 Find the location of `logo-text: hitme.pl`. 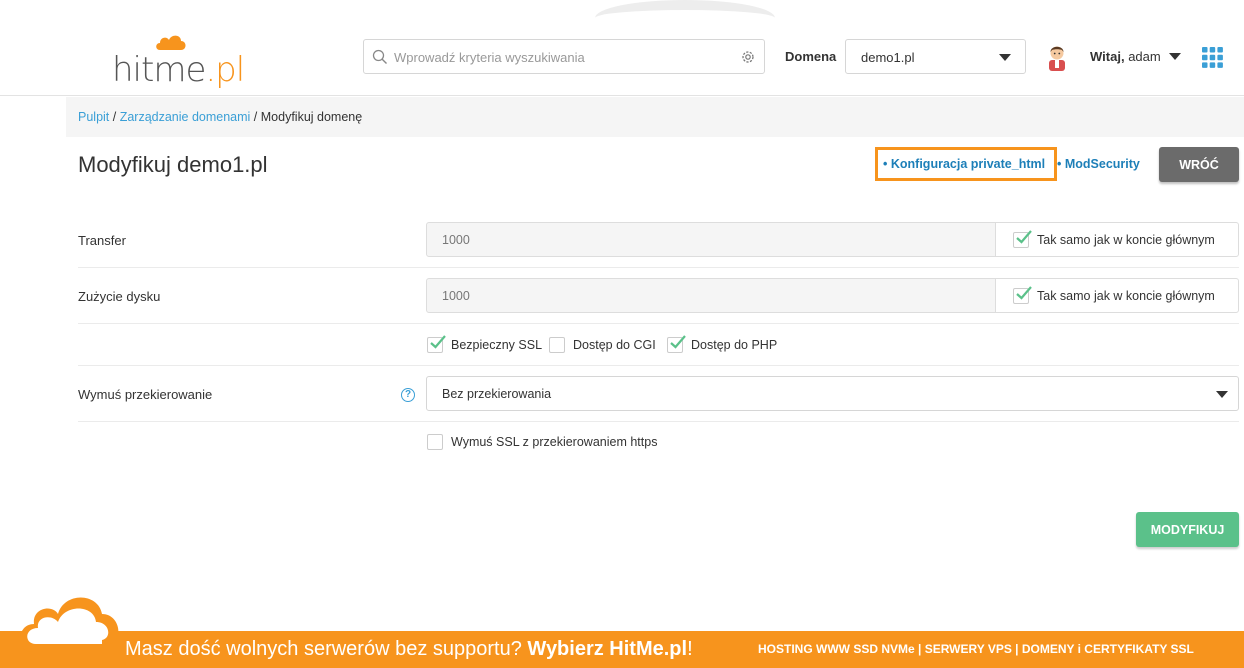

logo-text: hitme.pl is located at coordinates (178, 70).